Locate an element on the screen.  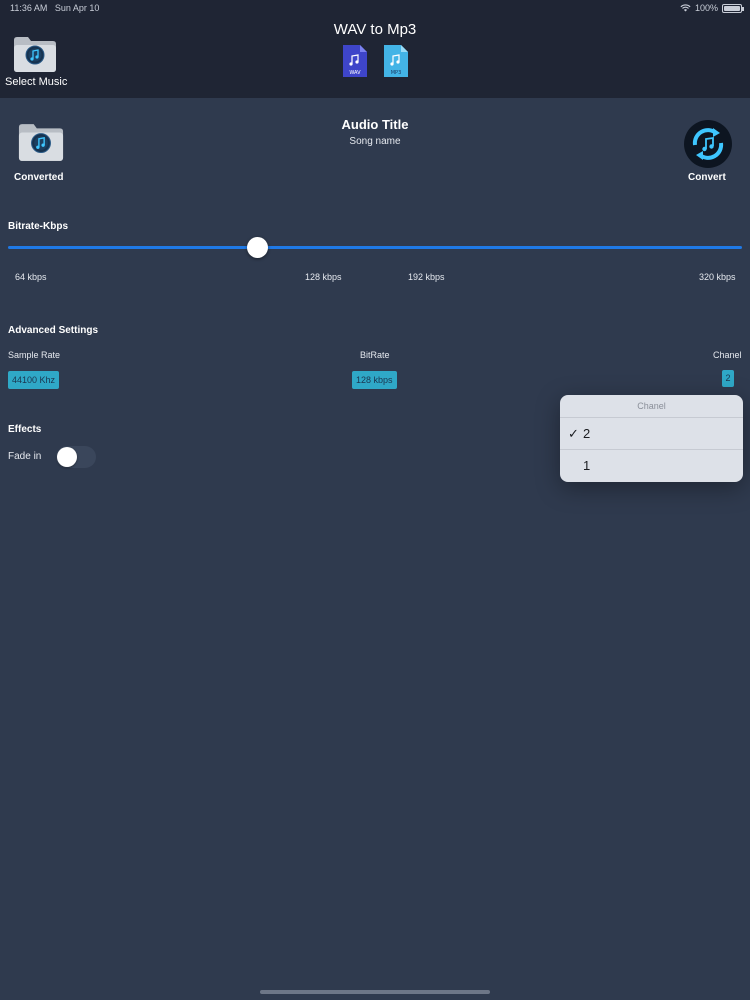
sample-rate-select: 44100 Khz is located at coordinates (34, 380).